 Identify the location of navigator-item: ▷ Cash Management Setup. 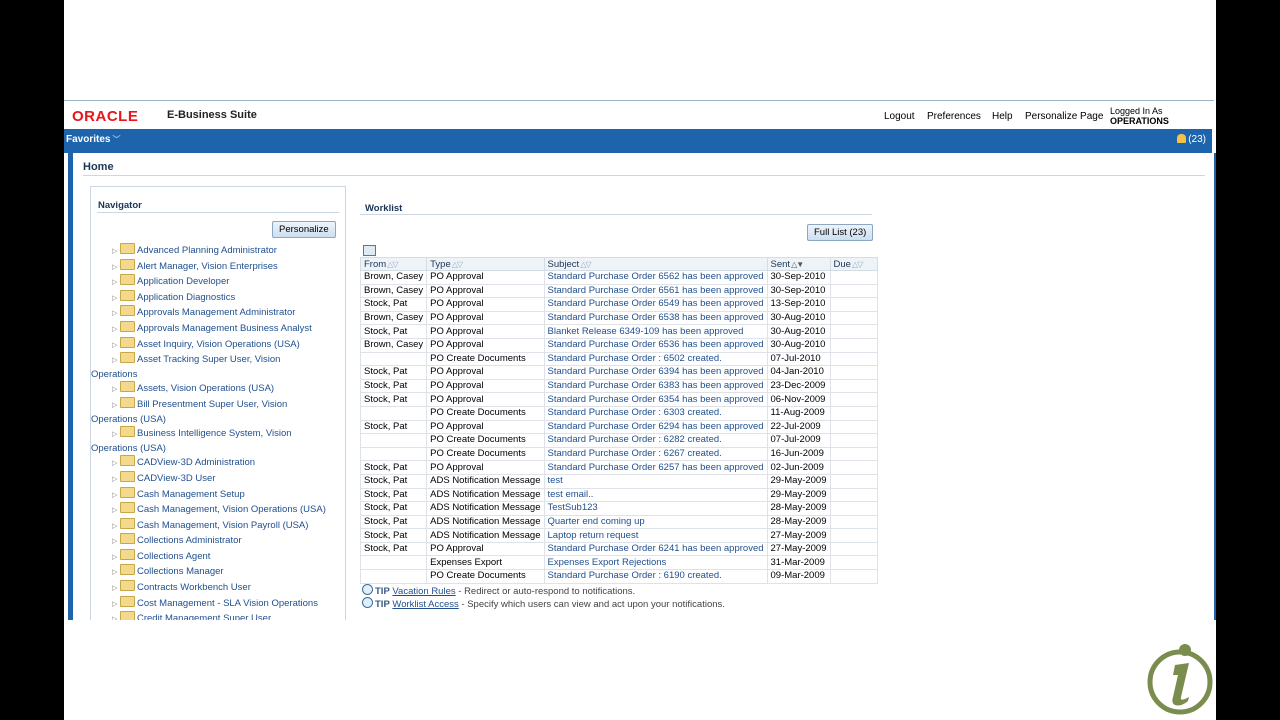
(228, 494).